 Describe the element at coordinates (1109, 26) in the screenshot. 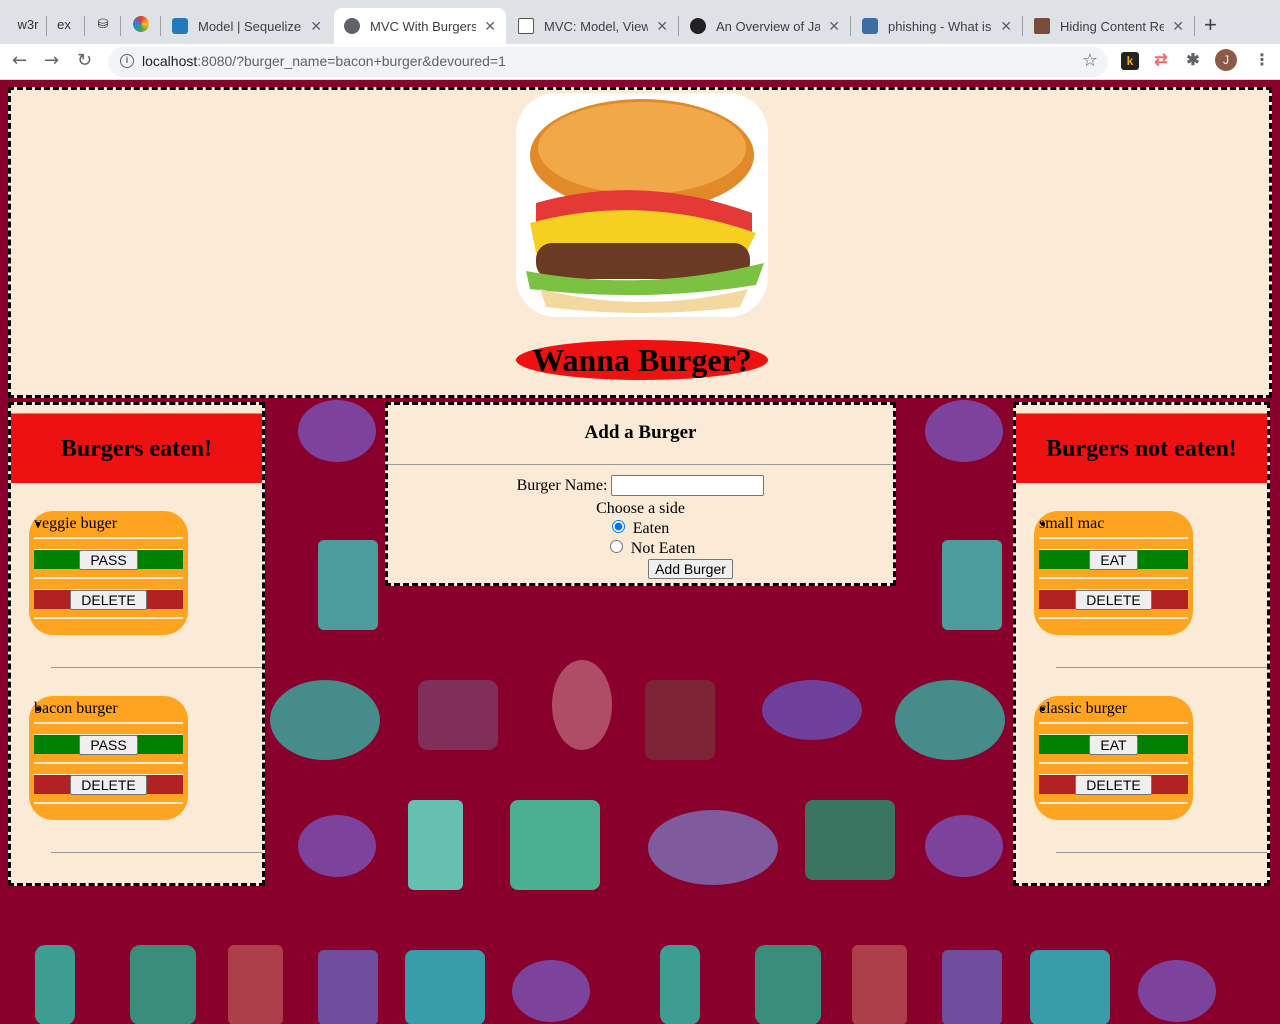

I see `tab-hiding-content: Hiding Content Res ✕` at that location.